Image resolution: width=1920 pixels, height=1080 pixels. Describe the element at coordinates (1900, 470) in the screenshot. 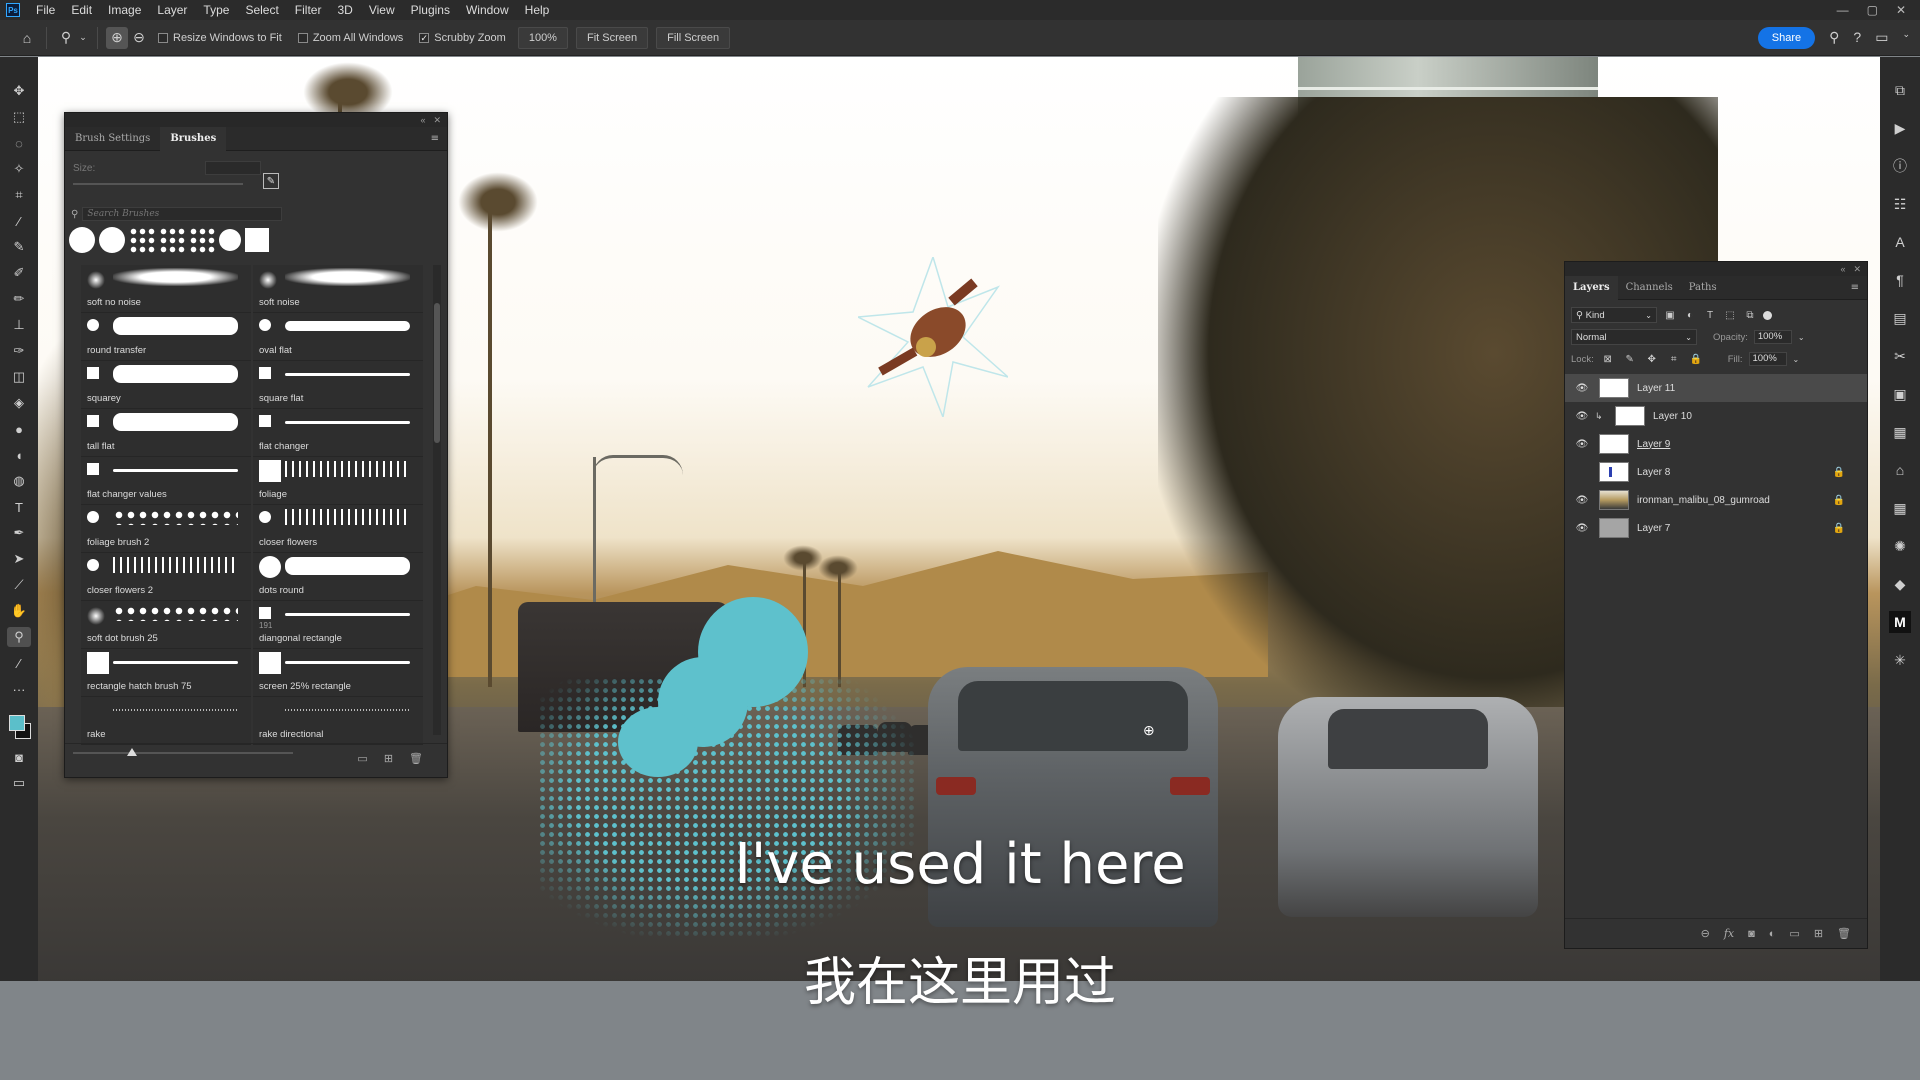

I see `plugins-icon: ⌂` at that location.